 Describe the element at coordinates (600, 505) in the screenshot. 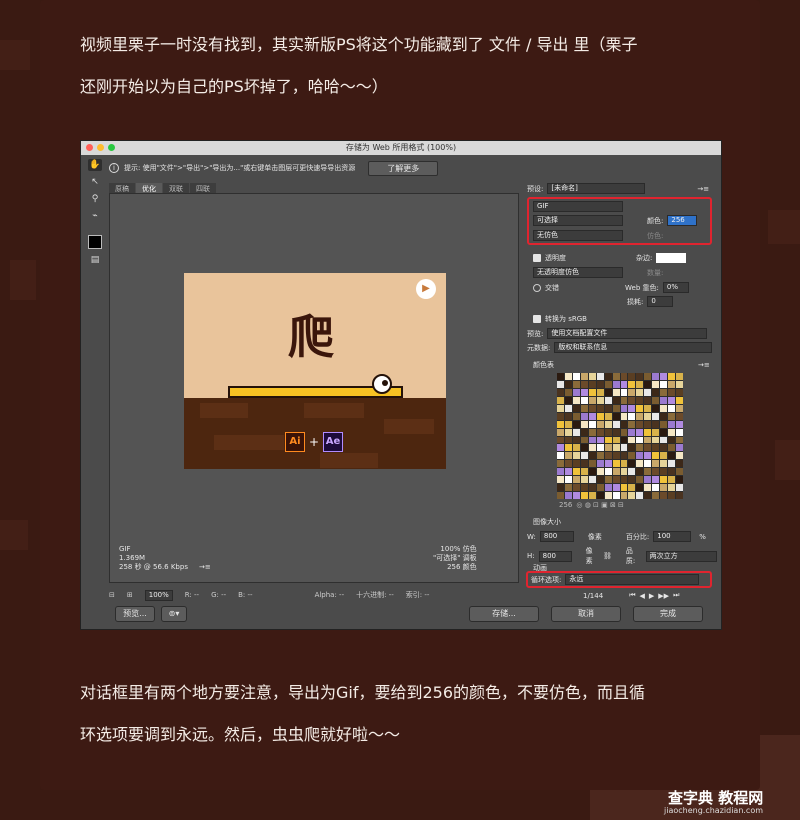

I see `color-table-tools: ◎ ◍ ⊡ ▣ ⊠ ⊟` at that location.